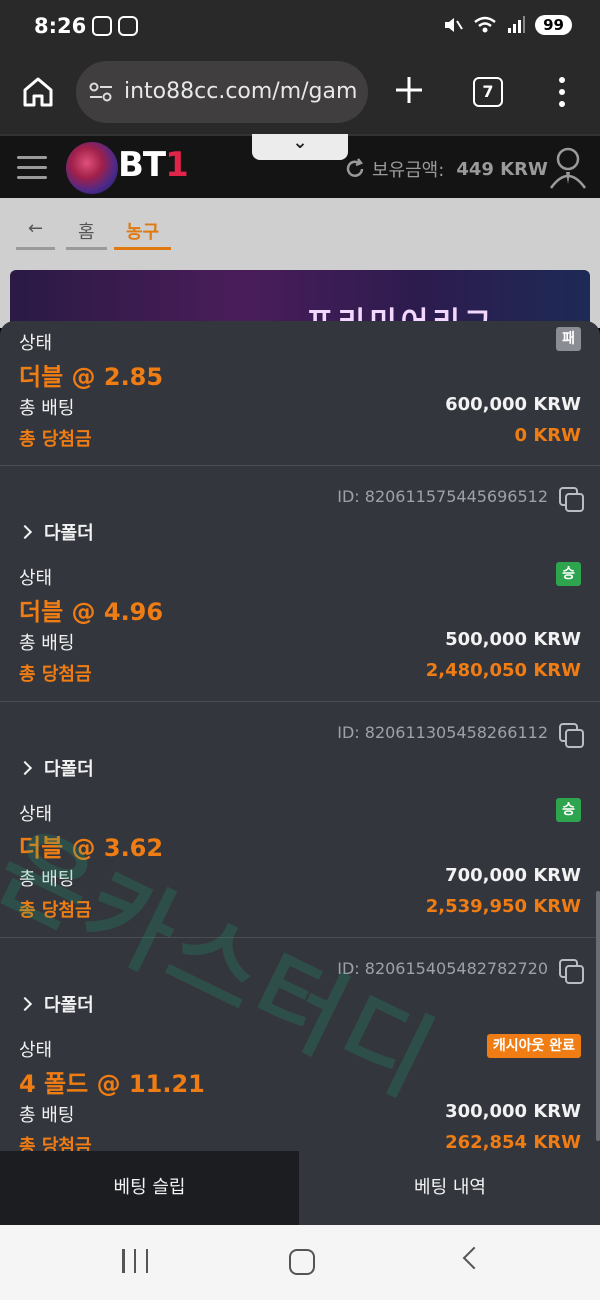 Image resolution: width=600 pixels, height=1300 pixels. Describe the element at coordinates (485, 24) in the screenshot. I see `wifi-icon` at that location.